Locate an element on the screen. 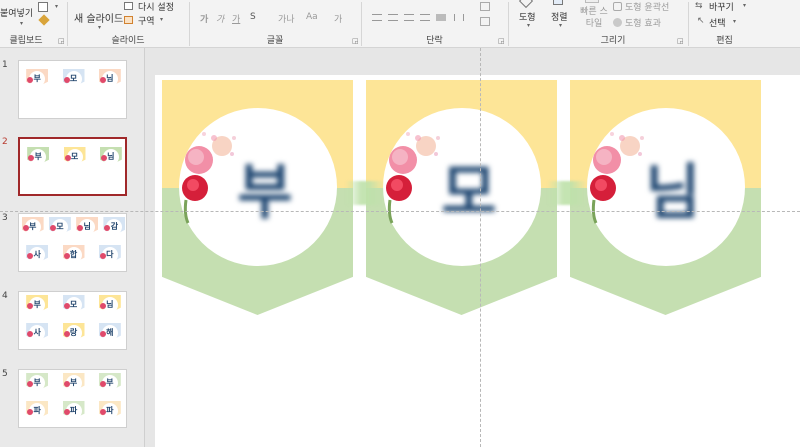  quick-styles-button: 빠른 스타일 is located at coordinates (594, 18).